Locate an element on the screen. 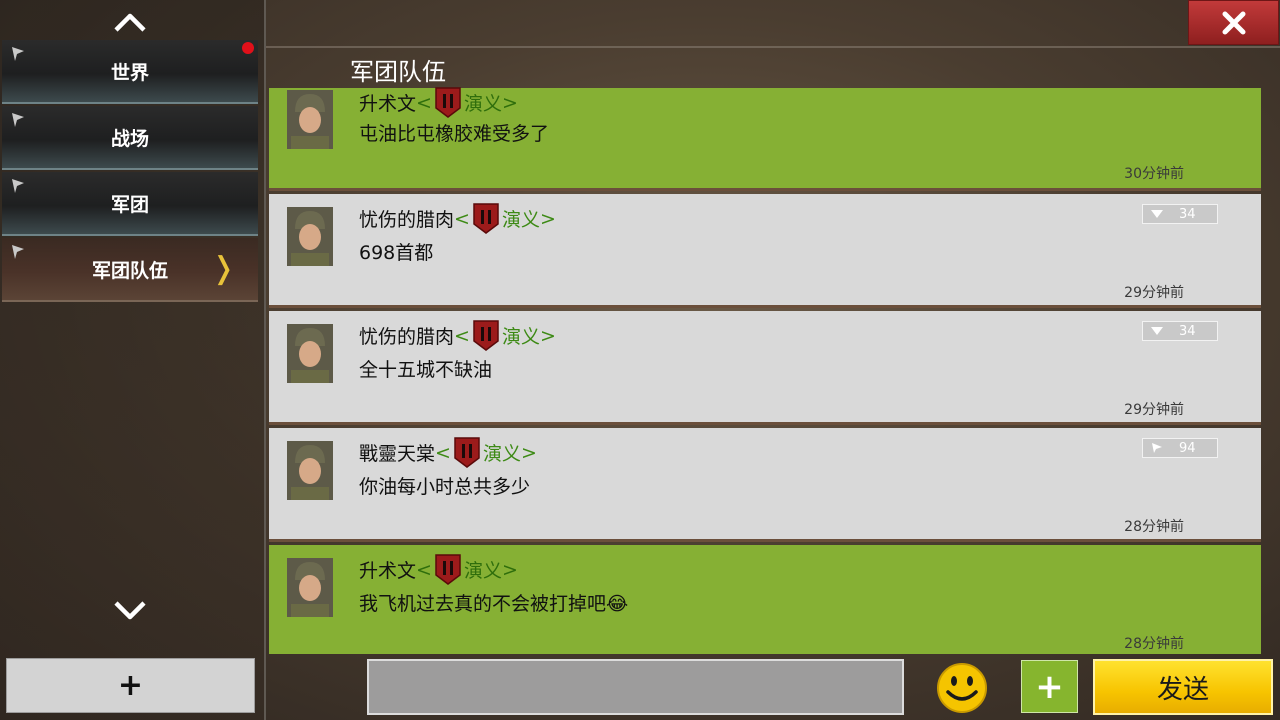 This screenshot has width=1280, height=720. message-text-body: 我飞机过去真的不会被打掉吧 is located at coordinates (483, 604).